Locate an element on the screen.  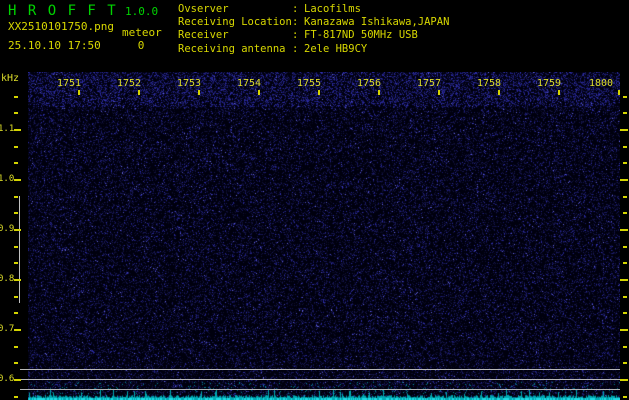
freq-tick-label: 0.9 is located at coordinates (7, 229).